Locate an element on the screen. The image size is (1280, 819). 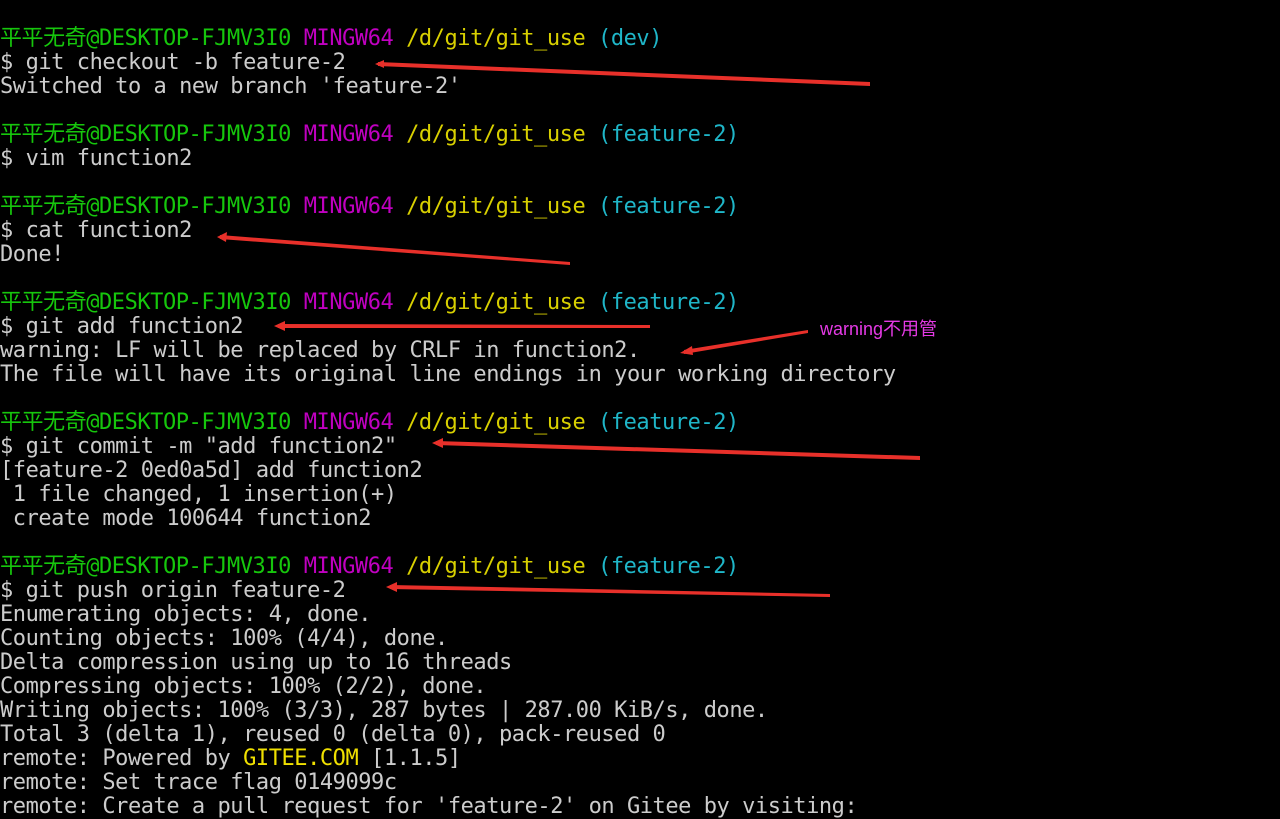
output-text: [1.1.5] is located at coordinates (409, 758).